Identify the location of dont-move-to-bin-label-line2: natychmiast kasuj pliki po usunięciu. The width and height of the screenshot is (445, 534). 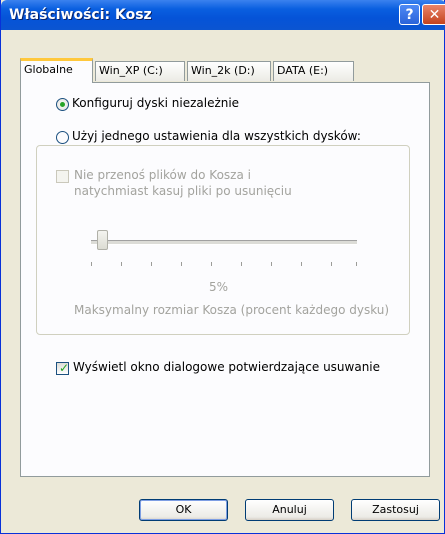
(183, 191).